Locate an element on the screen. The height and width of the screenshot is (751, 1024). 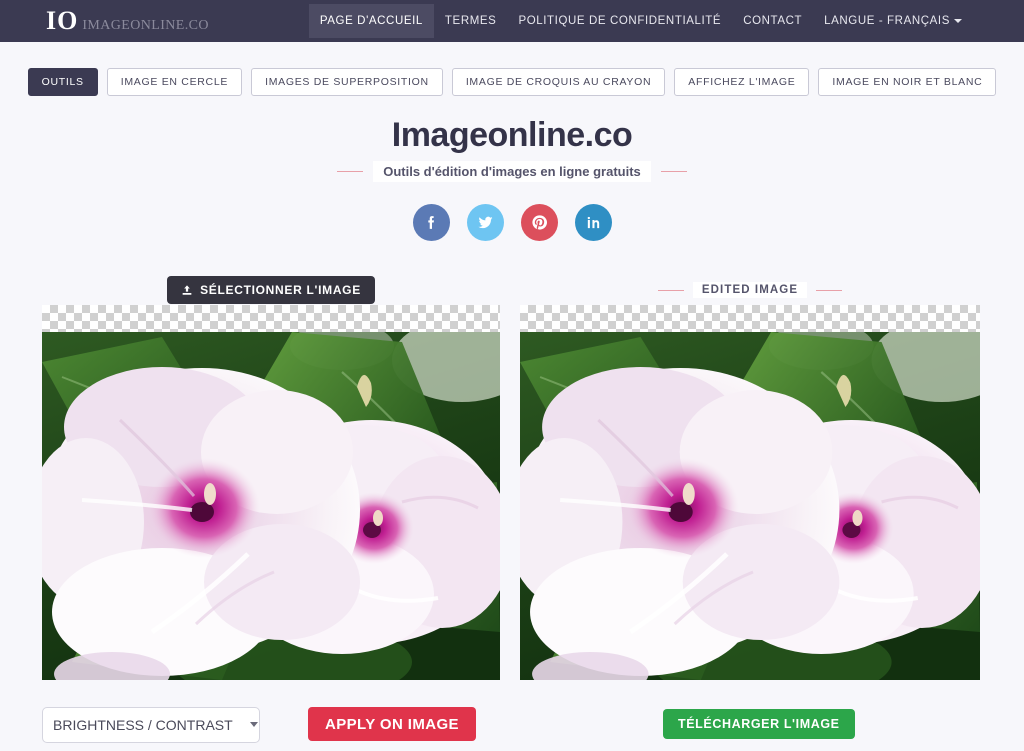
nav-item-contact: CONTACT is located at coordinates (772, 21).